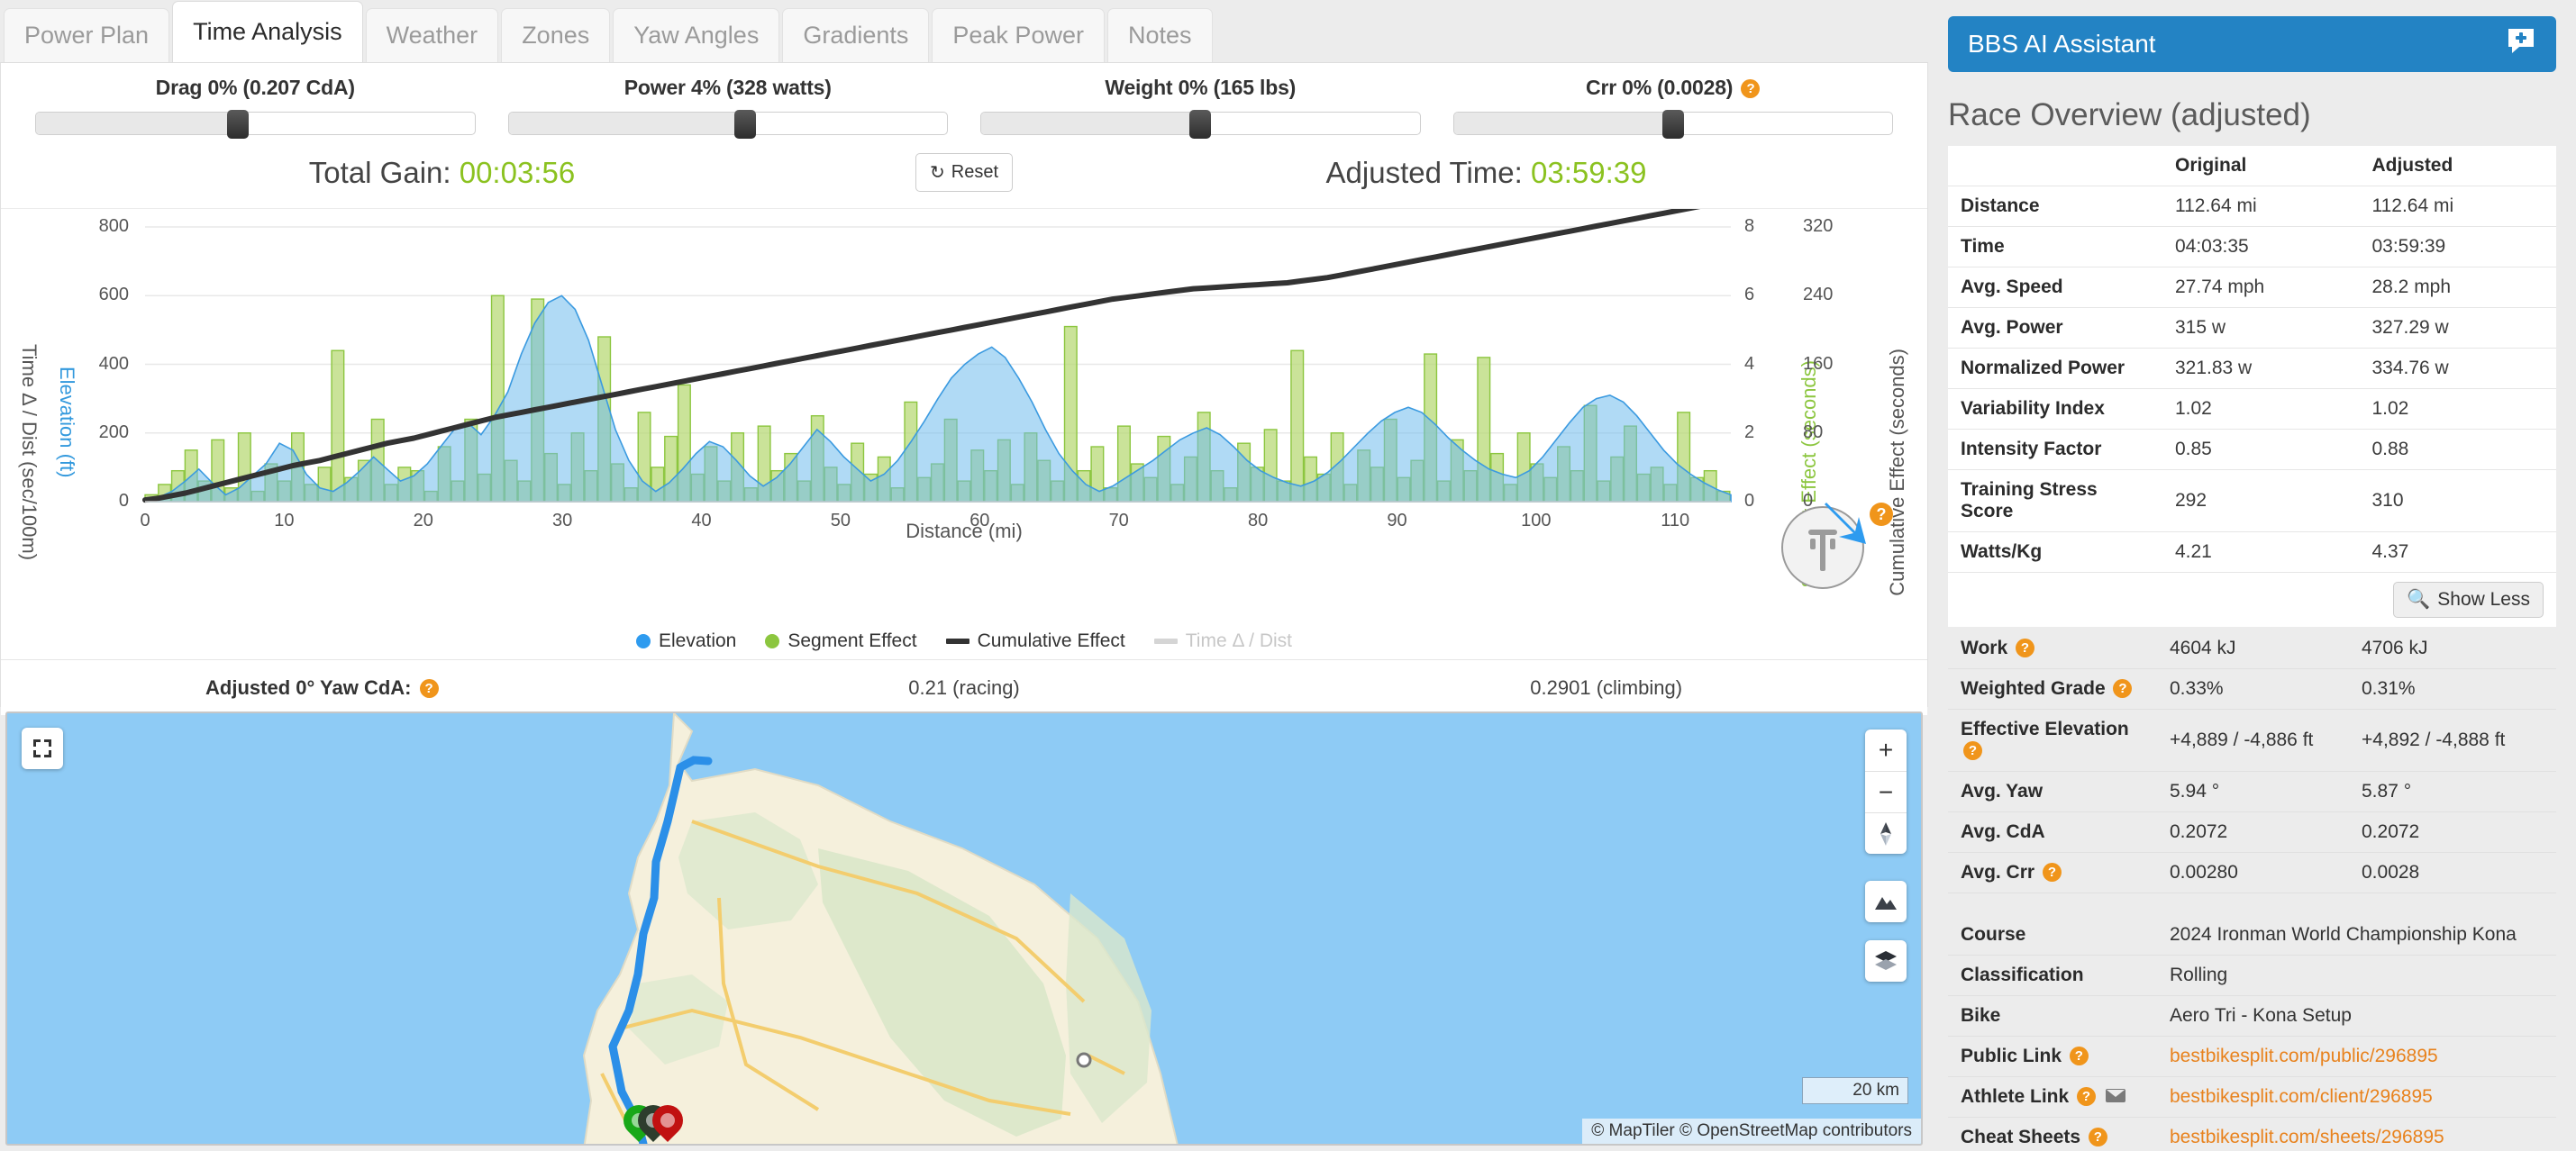  I want to click on map-compass-button, so click(1886, 833).